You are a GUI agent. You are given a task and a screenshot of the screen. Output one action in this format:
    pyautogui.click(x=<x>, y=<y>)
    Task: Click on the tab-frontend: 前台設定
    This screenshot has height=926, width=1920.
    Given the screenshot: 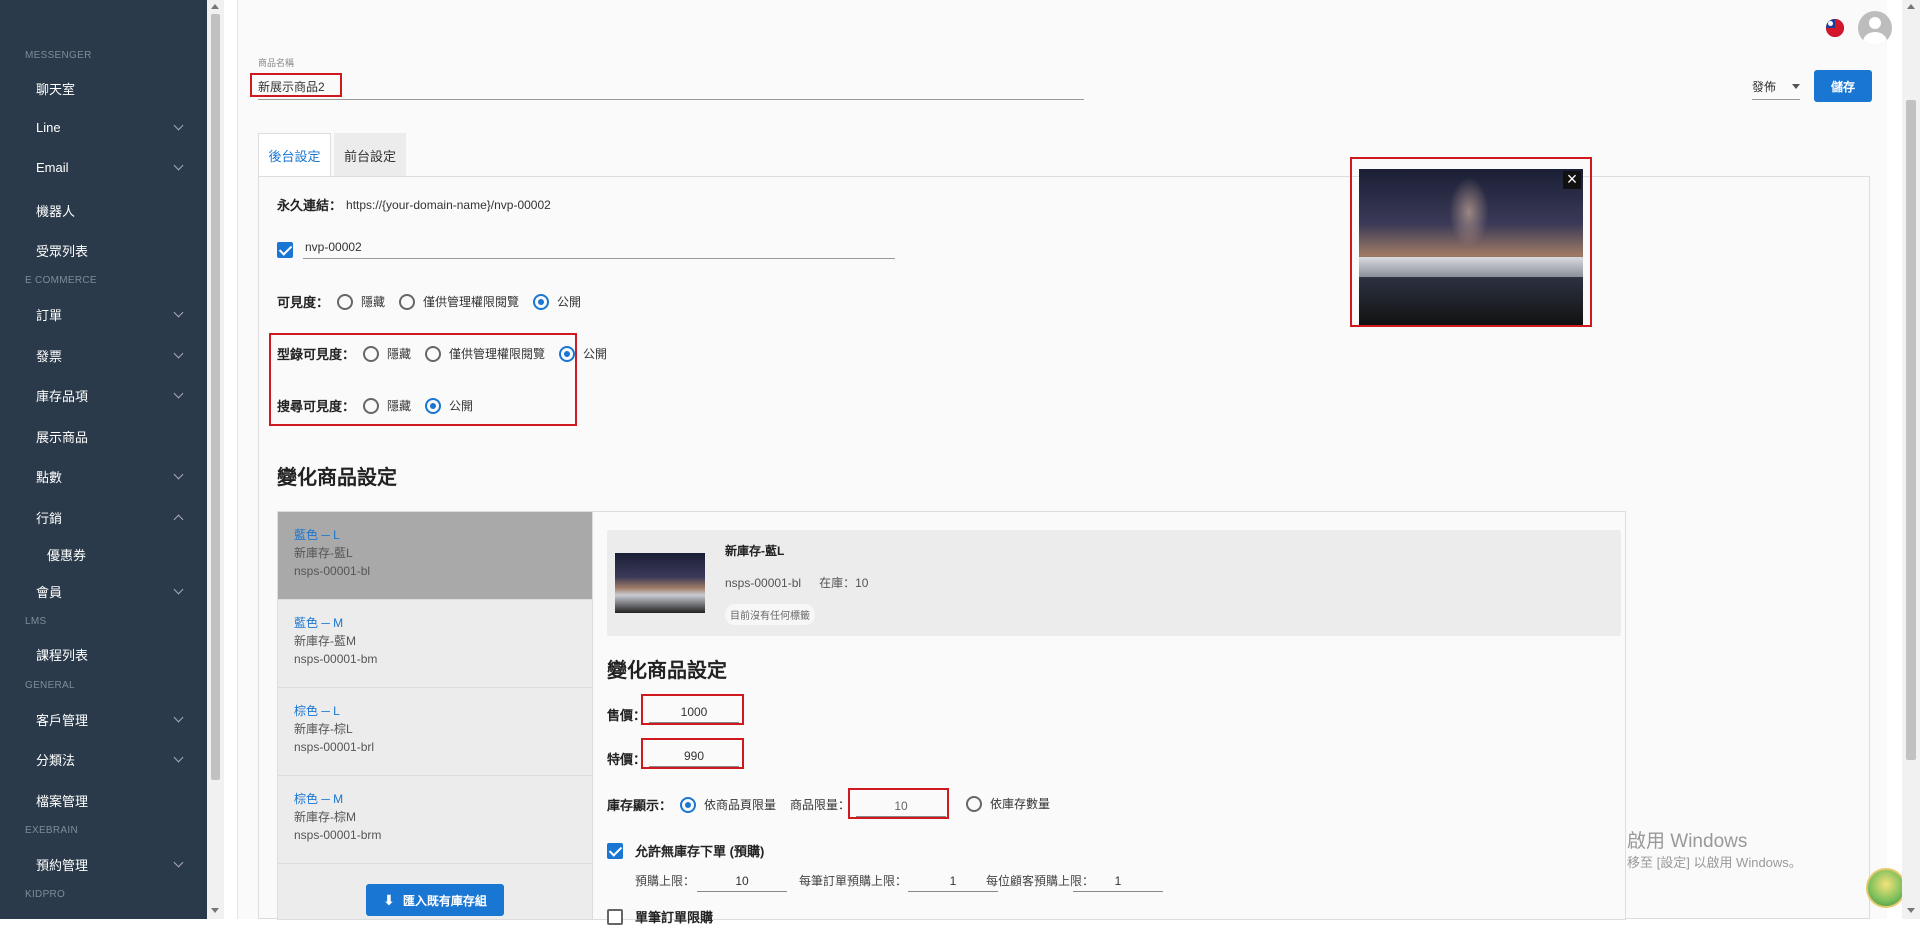 What is the action you would take?
    pyautogui.click(x=370, y=155)
    